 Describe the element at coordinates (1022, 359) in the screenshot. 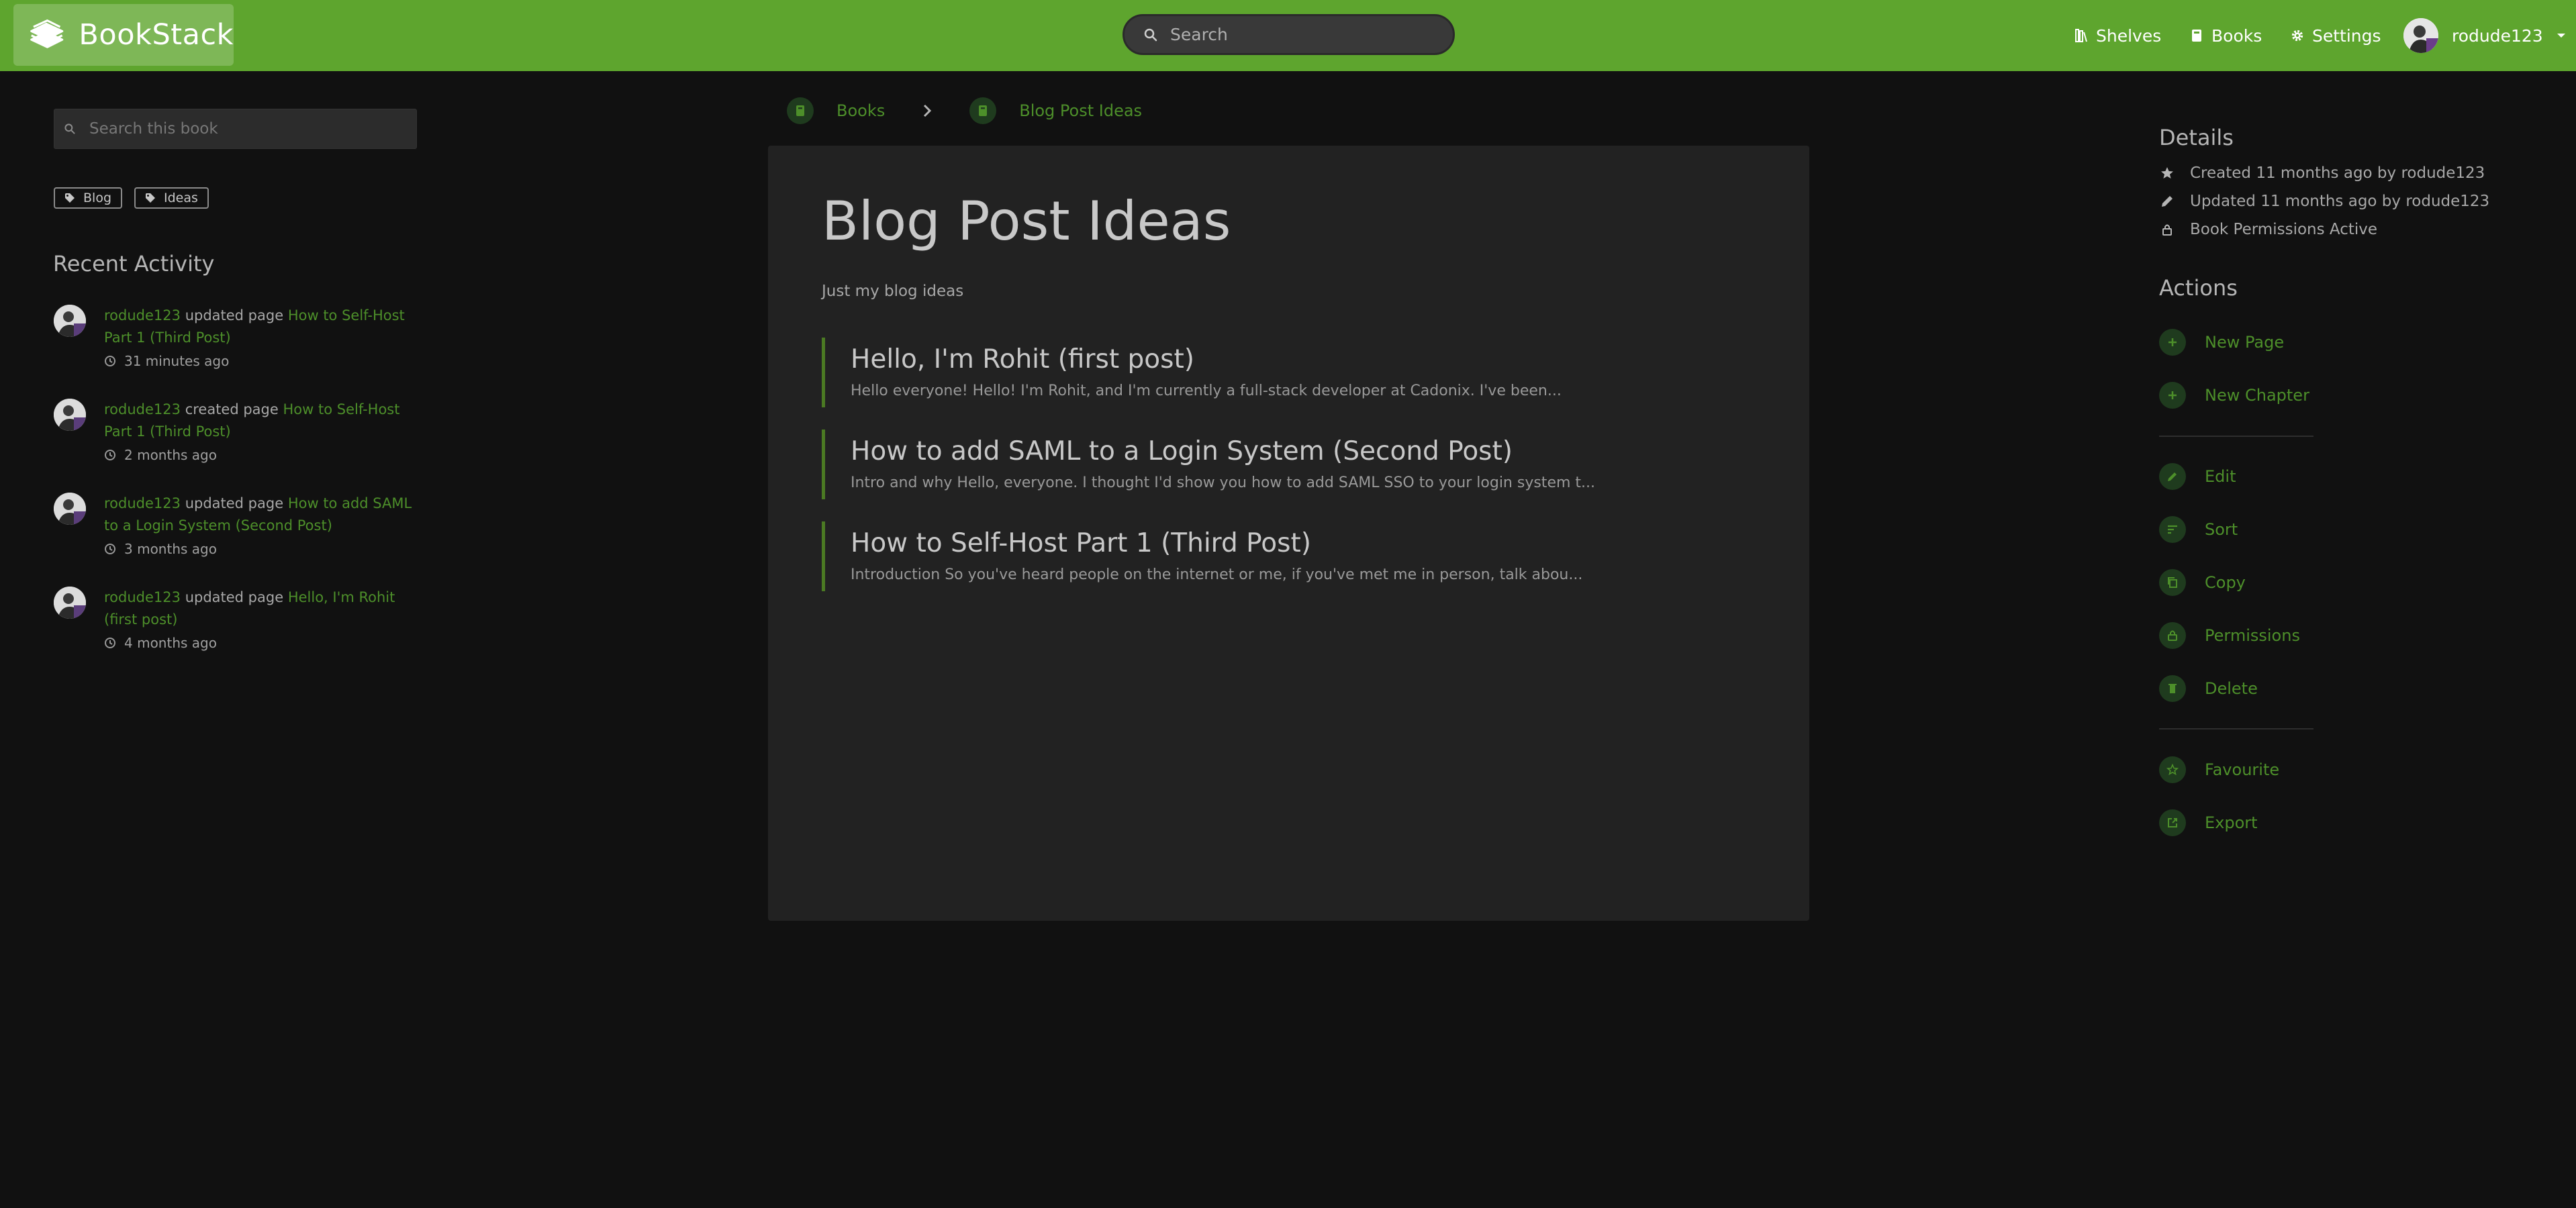

I see `page-entry-title: Hello, I'm Rohit (first post)` at that location.